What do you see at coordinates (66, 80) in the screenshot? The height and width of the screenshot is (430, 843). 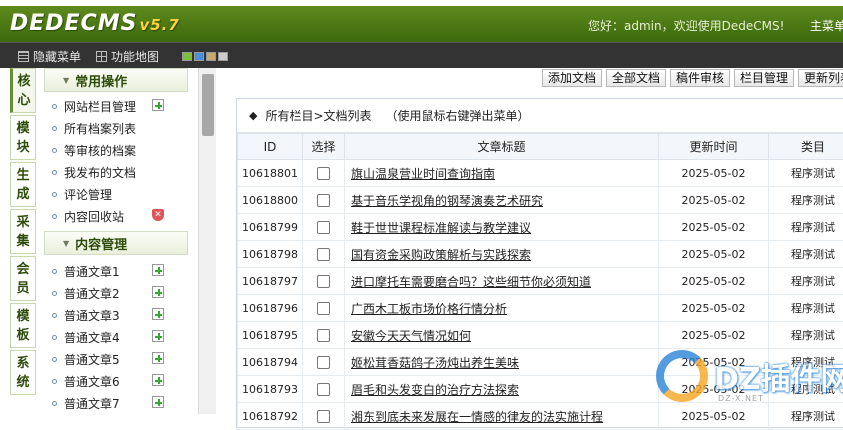 I see `collapse-icon: ▼` at bounding box center [66, 80].